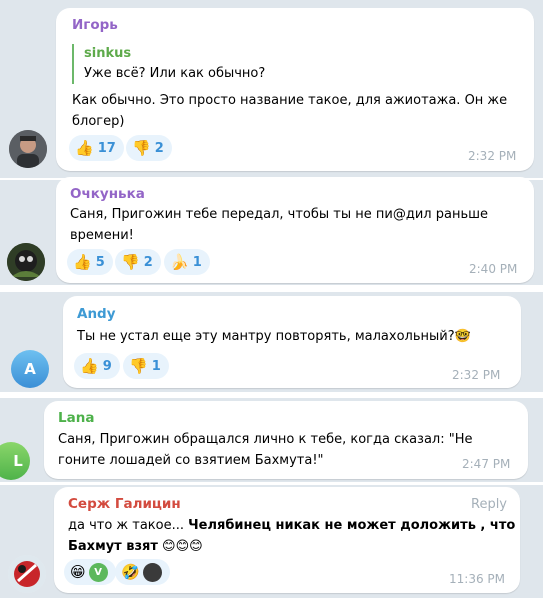  Describe the element at coordinates (102, 235) in the screenshot. I see `message-text-line: времени!` at that location.